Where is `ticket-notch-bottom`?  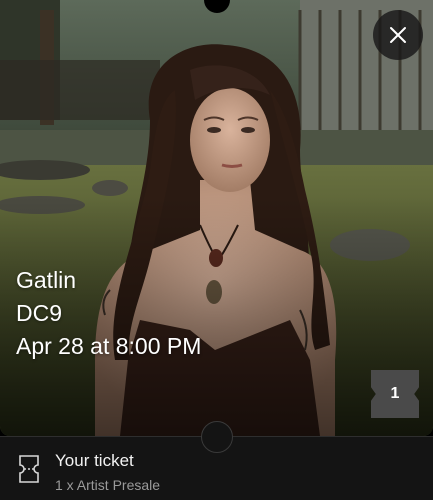
ticket-notch-bottom is located at coordinates (217, 437).